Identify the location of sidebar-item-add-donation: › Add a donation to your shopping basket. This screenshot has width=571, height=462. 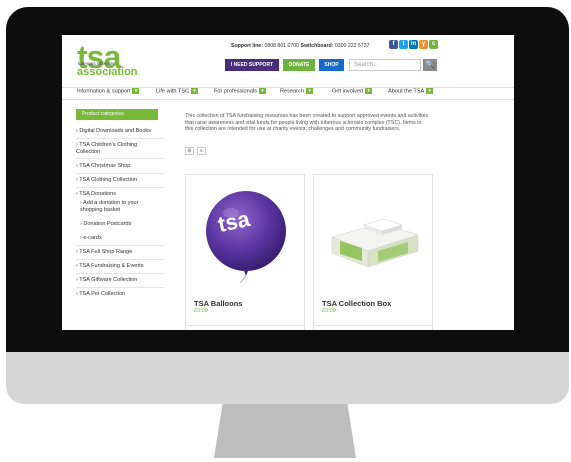
(116, 206).